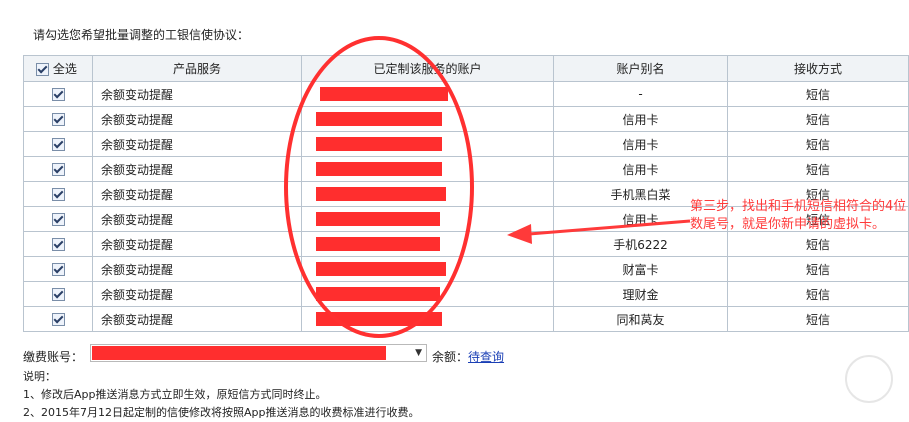 This screenshot has height=422, width=909. I want to click on table-row: 余额变动提醒 - 短信, so click(466, 94).